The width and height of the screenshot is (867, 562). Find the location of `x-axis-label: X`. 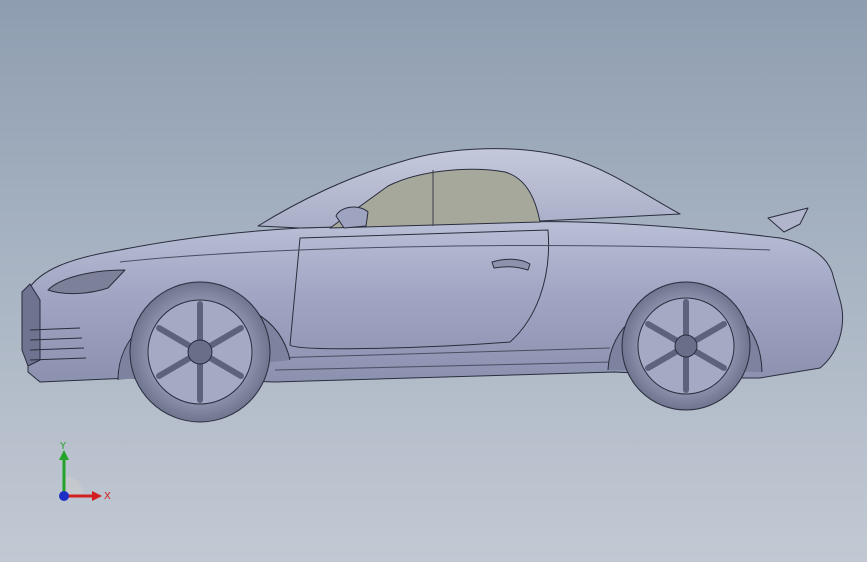

x-axis-label: X is located at coordinates (107, 496).